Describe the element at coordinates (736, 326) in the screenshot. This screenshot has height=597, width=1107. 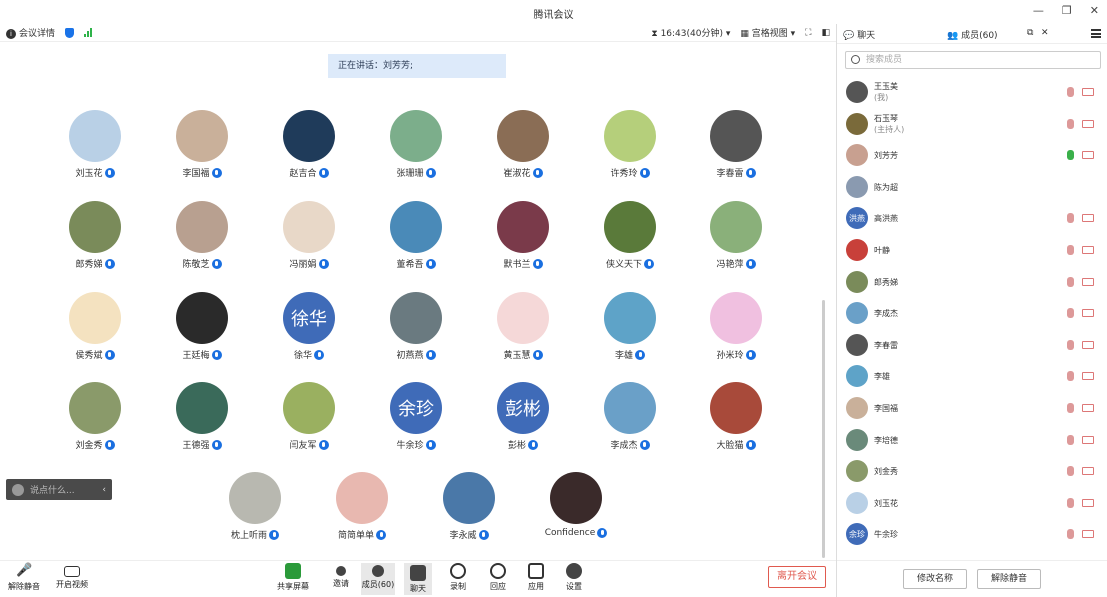
I see `participant-tile: 孙米玲` at that location.